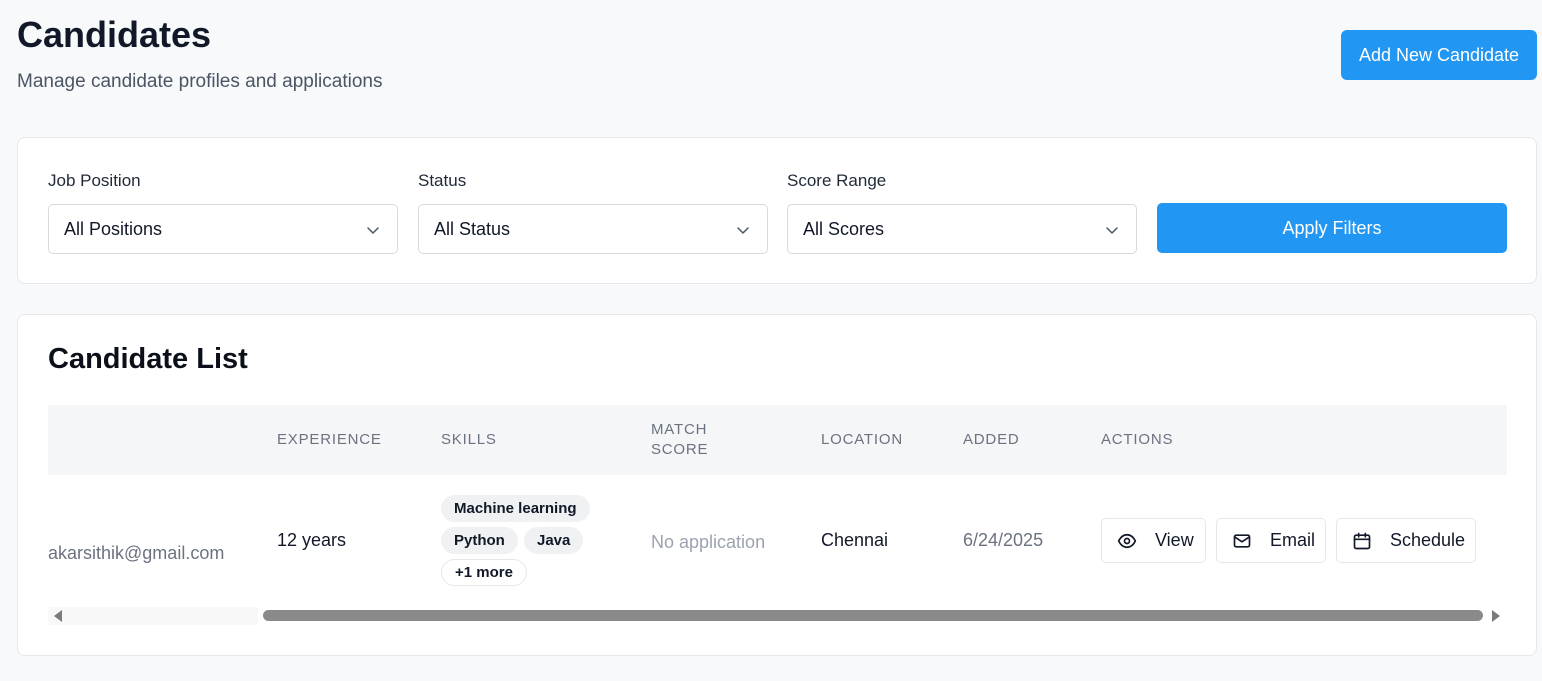 This screenshot has height=681, width=1542. What do you see at coordinates (837, 180) in the screenshot?
I see `score-range-label: Score Range` at bounding box center [837, 180].